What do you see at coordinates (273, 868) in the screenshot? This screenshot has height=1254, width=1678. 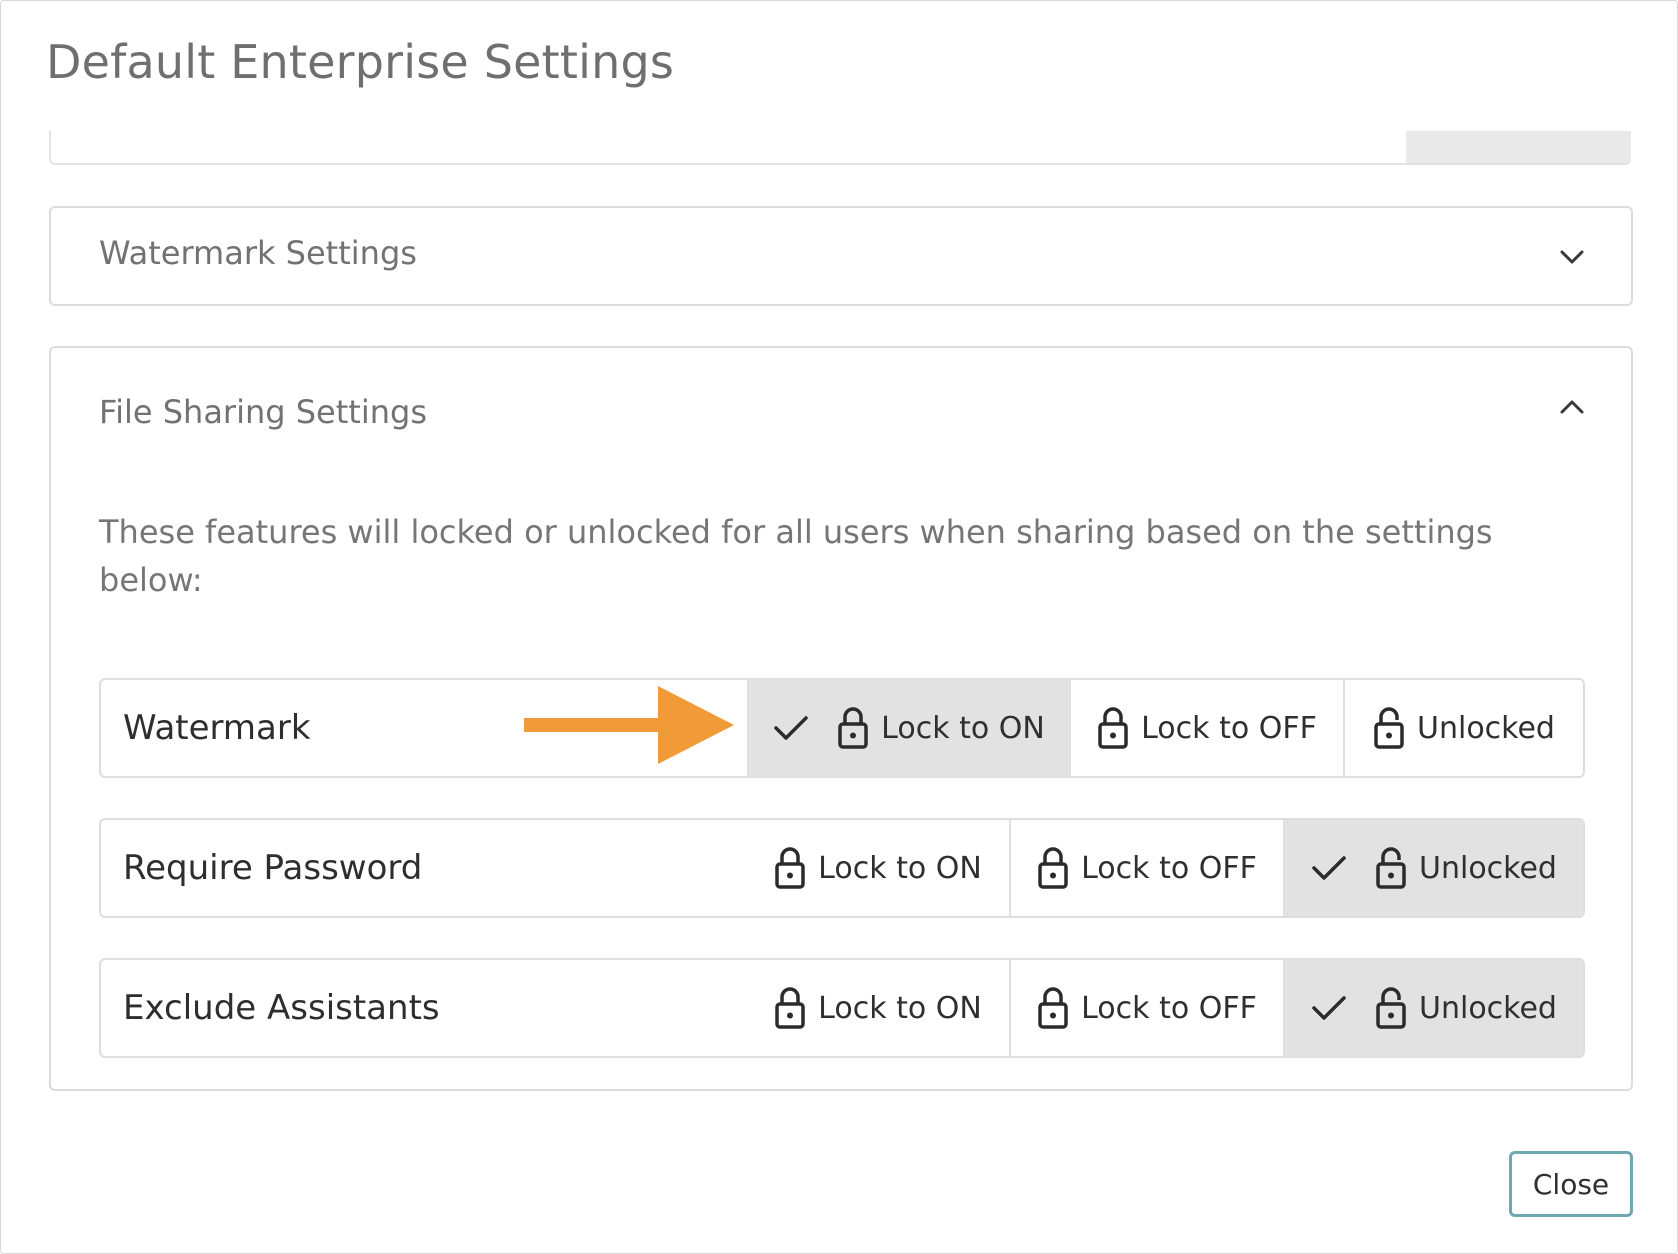 I see `setting-label: Require Password` at bounding box center [273, 868].